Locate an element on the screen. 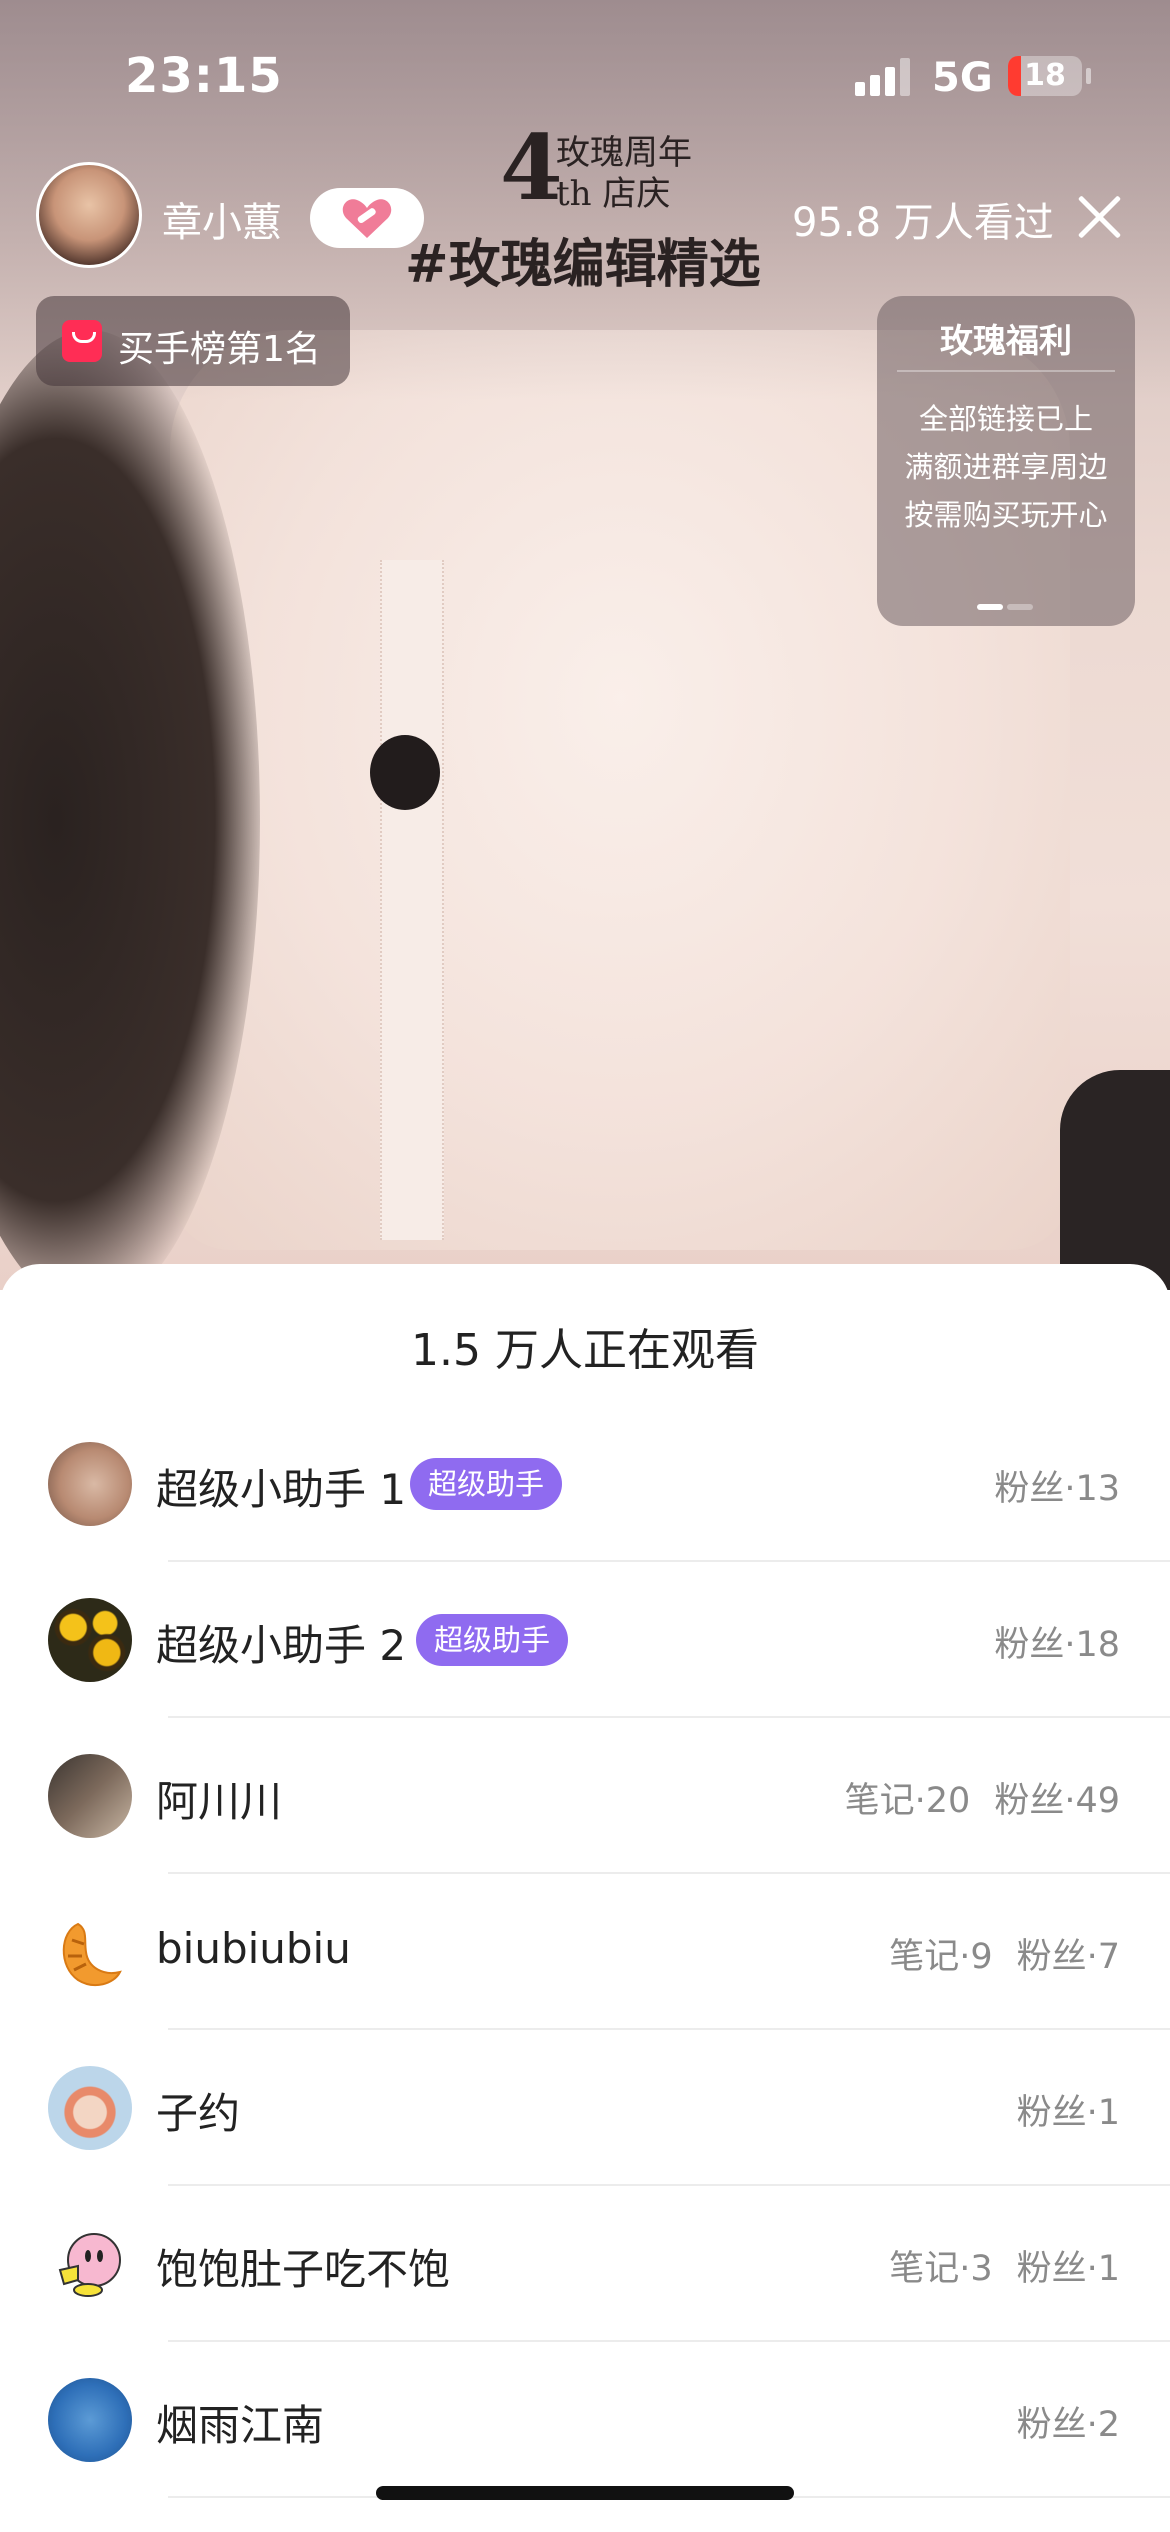 This screenshot has height=2532, width=1170. viewer-row: 超级小助手 2 超级助手 粉丝·18 is located at coordinates (585, 1640).